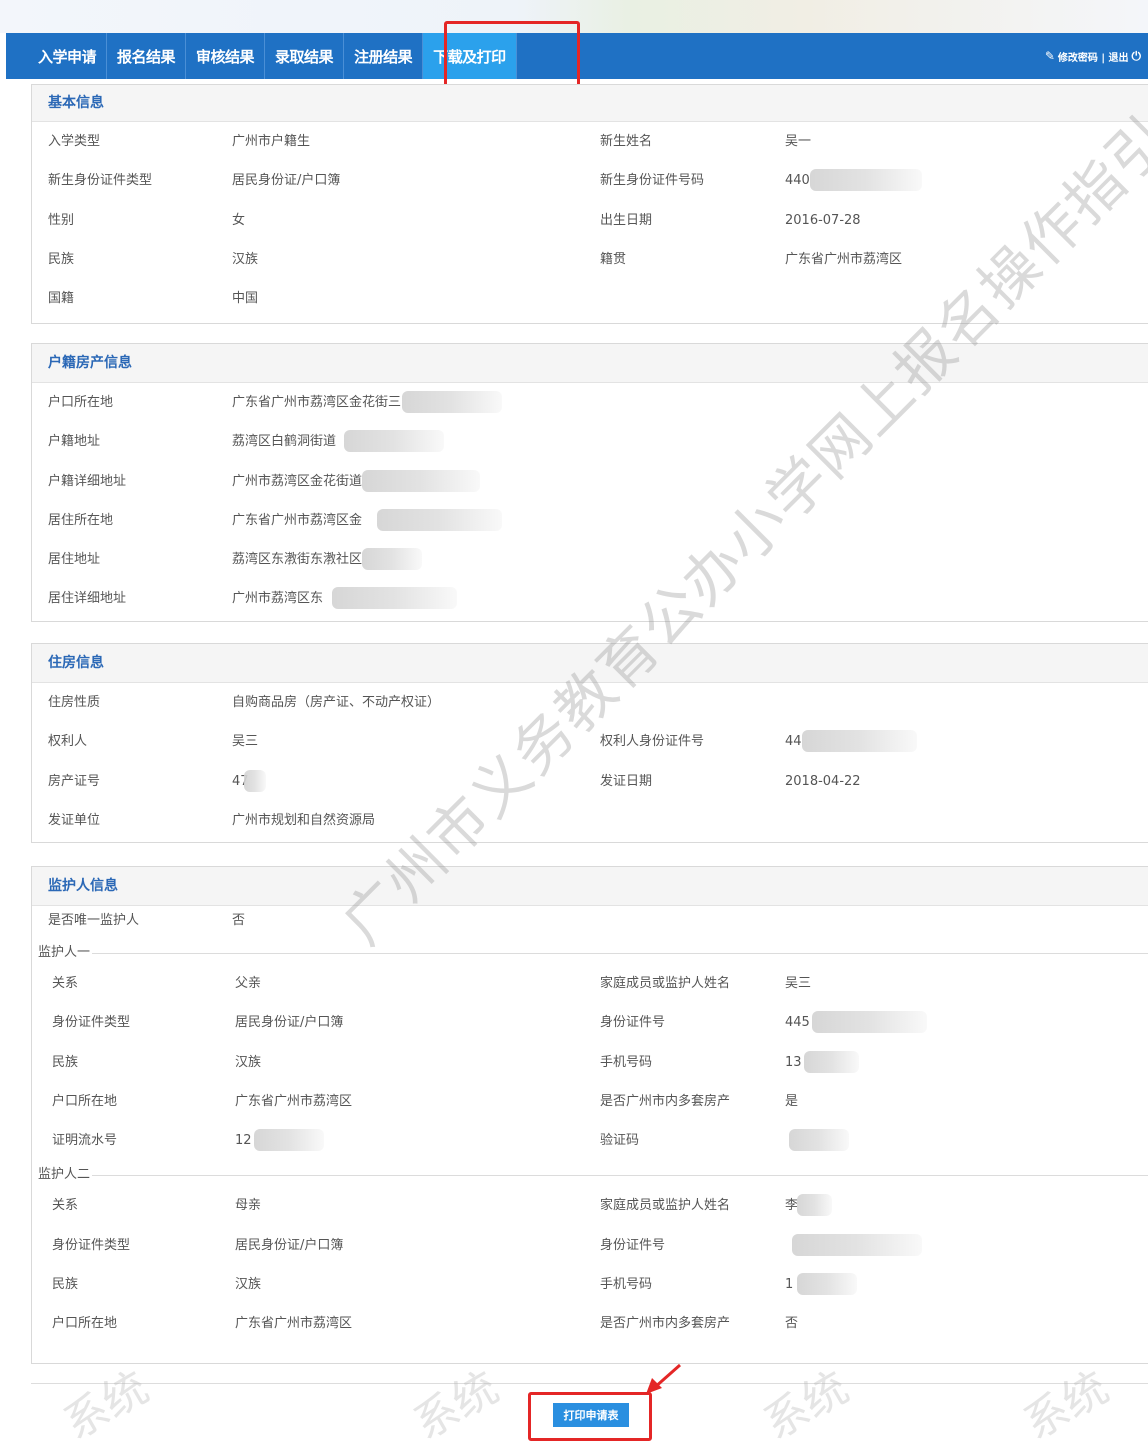 This screenshot has height=1452, width=1148. I want to click on table-row: 权利人 吴三 权利人身份证件号 44, so click(590, 741).